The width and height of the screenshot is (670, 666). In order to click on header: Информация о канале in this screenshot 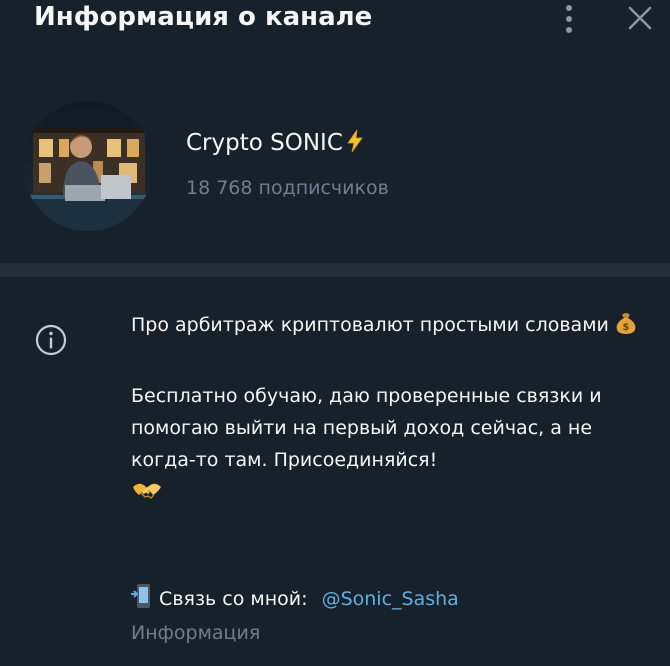, I will do `click(335, 20)`.